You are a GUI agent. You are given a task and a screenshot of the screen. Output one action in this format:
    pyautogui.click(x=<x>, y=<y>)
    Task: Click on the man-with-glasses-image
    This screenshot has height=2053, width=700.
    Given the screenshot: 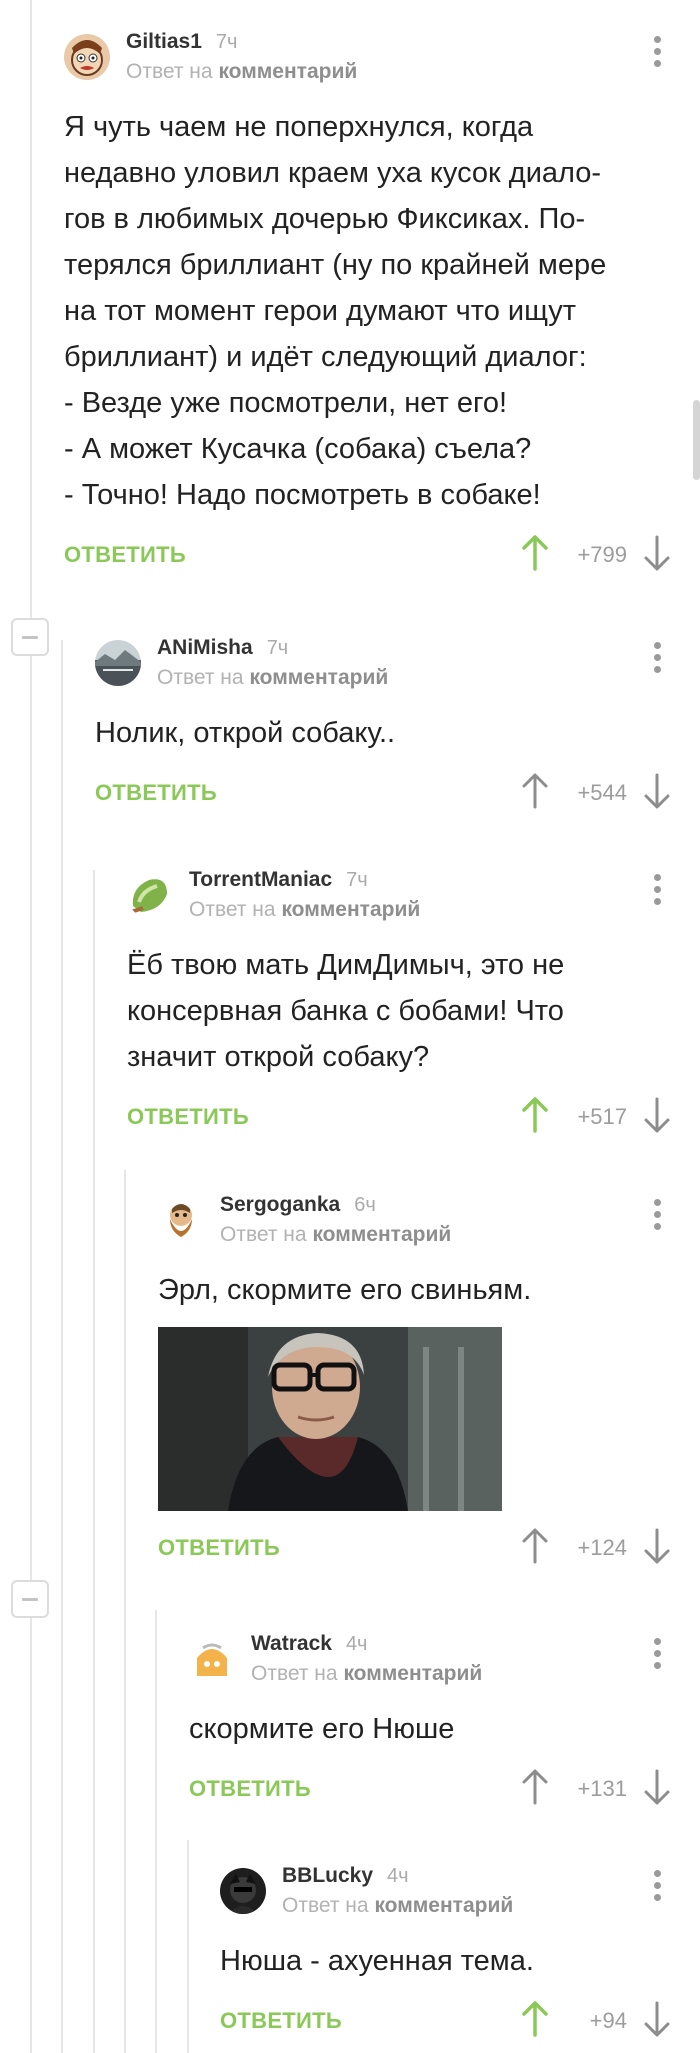 What is the action you would take?
    pyautogui.click(x=330, y=1419)
    